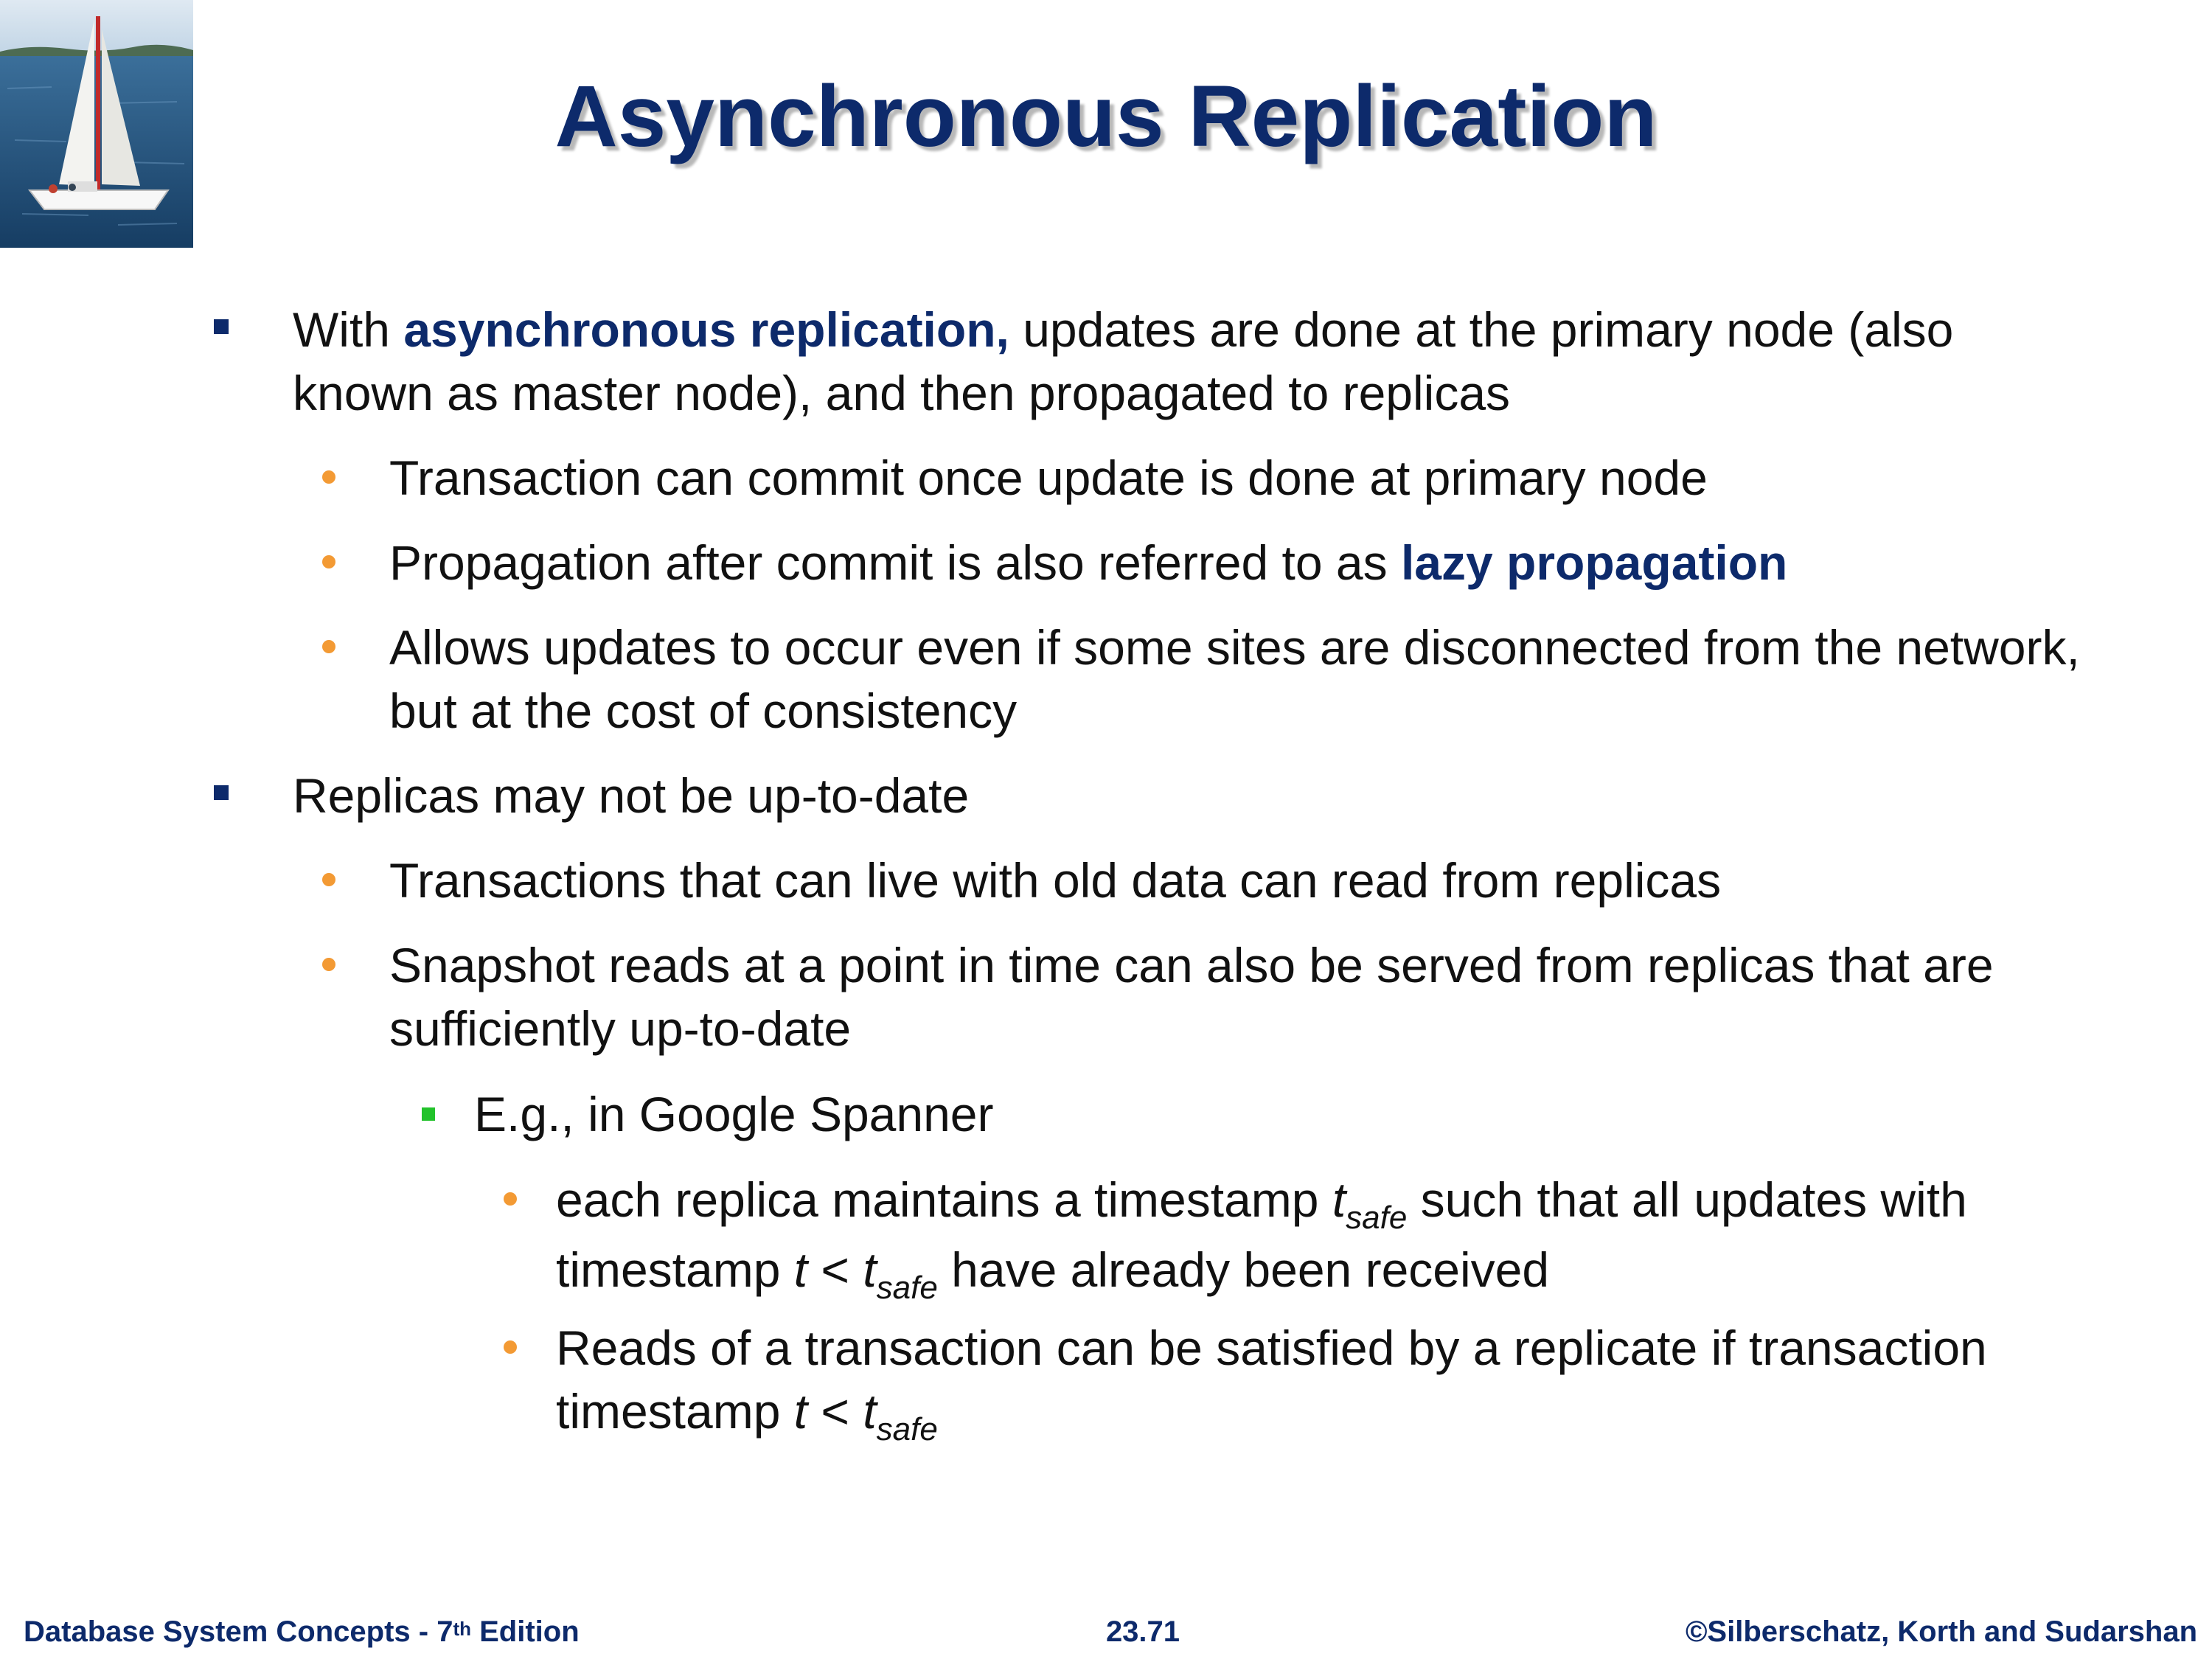 The image size is (2212, 1659). What do you see at coordinates (1285, 1114) in the screenshot?
I see `bullet-text: E.g., in Google Spanner` at bounding box center [1285, 1114].